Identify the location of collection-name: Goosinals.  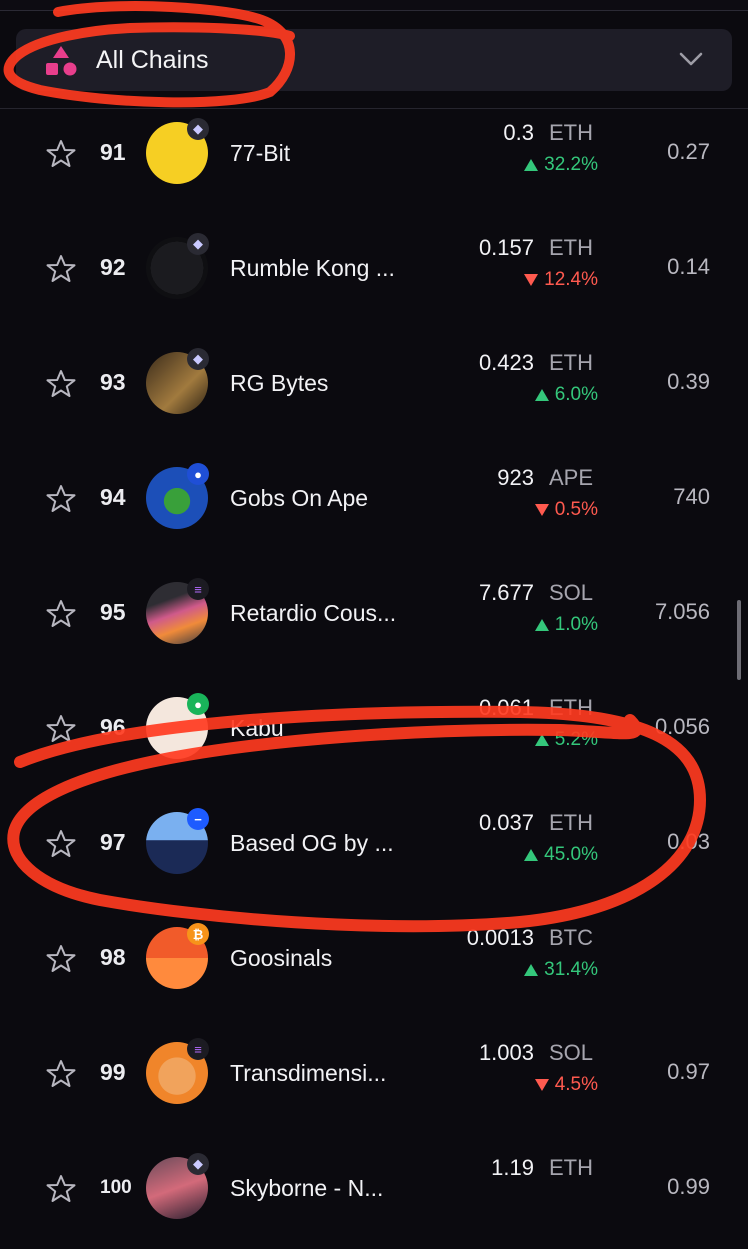
(281, 958).